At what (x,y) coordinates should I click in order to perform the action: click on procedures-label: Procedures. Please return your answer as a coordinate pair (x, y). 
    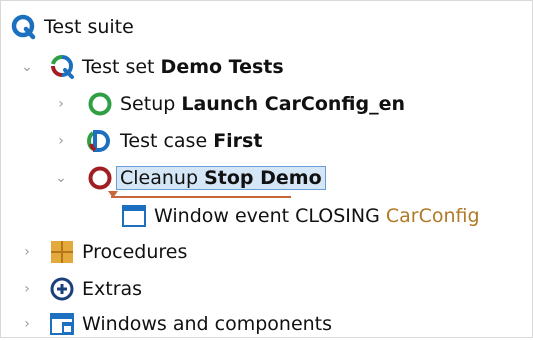
    Looking at the image, I should click on (135, 252).